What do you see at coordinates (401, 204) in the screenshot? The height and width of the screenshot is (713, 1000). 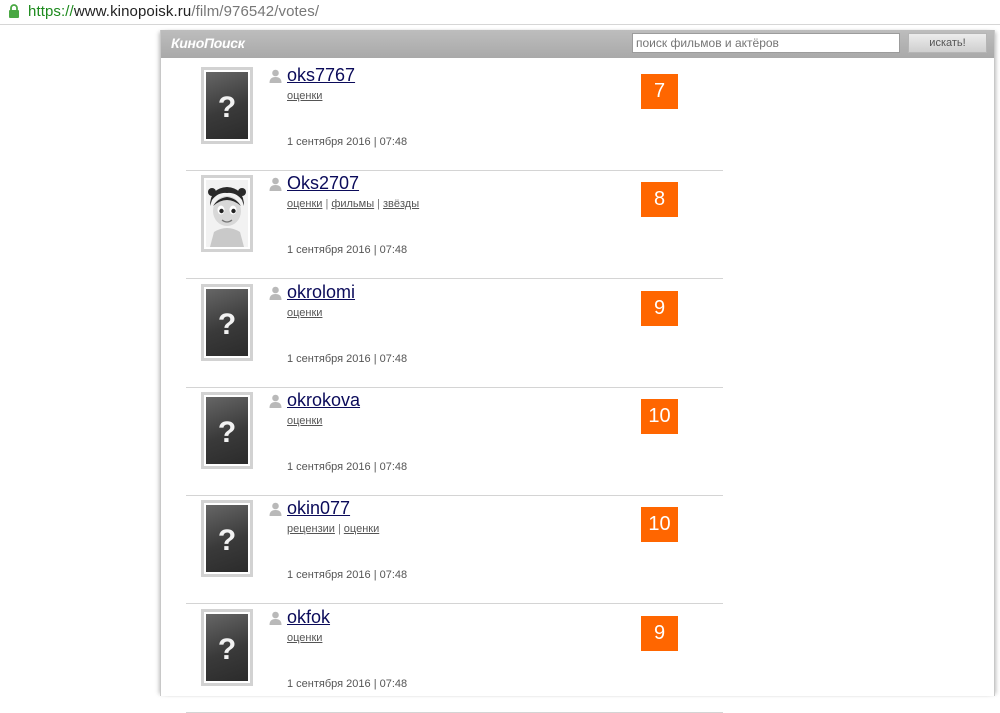 I see `user-section-link: звёзды` at bounding box center [401, 204].